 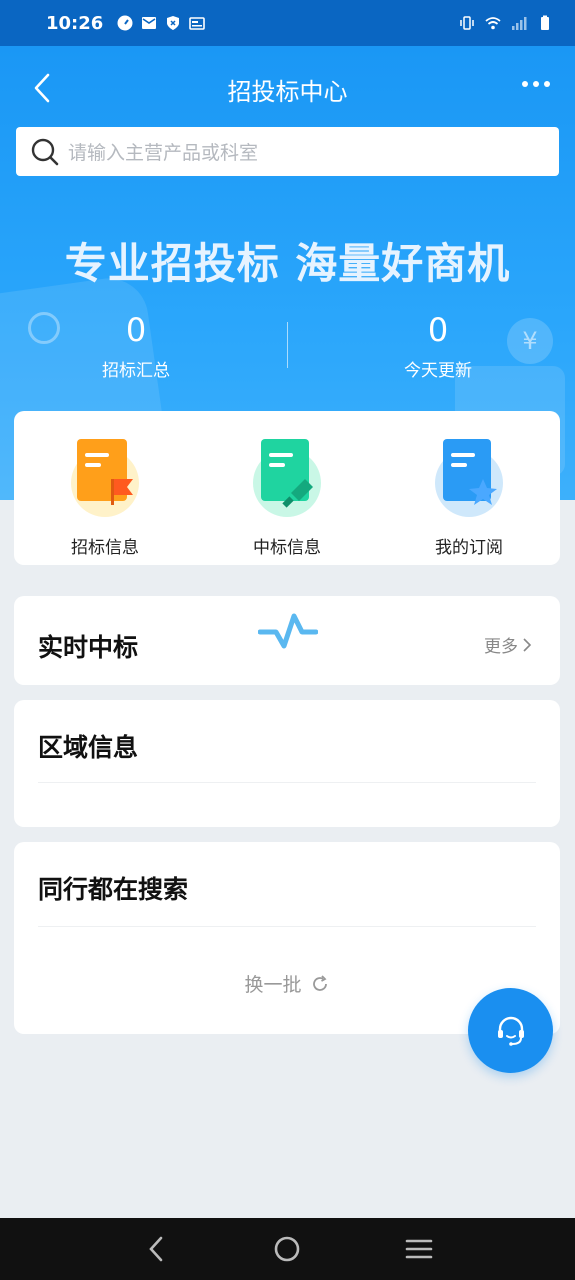 I want to click on award-info-icon, so click(x=287, y=478).